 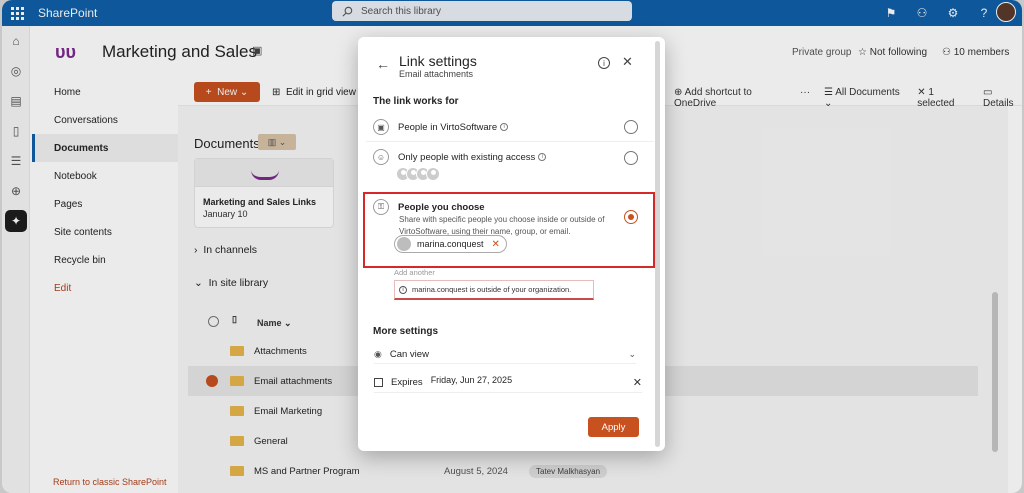 What do you see at coordinates (627, 62) in the screenshot?
I see `close-icon: ✕` at bounding box center [627, 62].